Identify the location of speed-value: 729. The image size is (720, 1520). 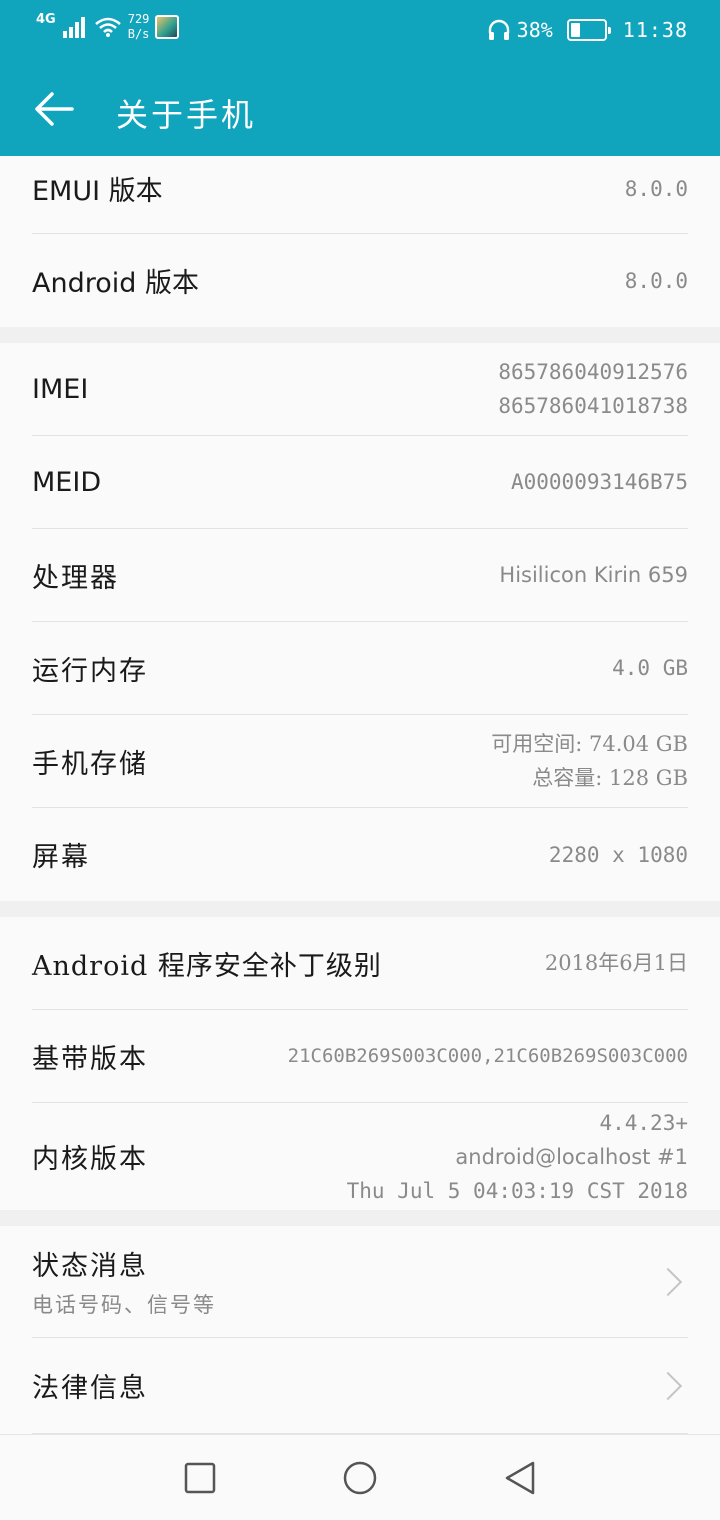
(138, 19).